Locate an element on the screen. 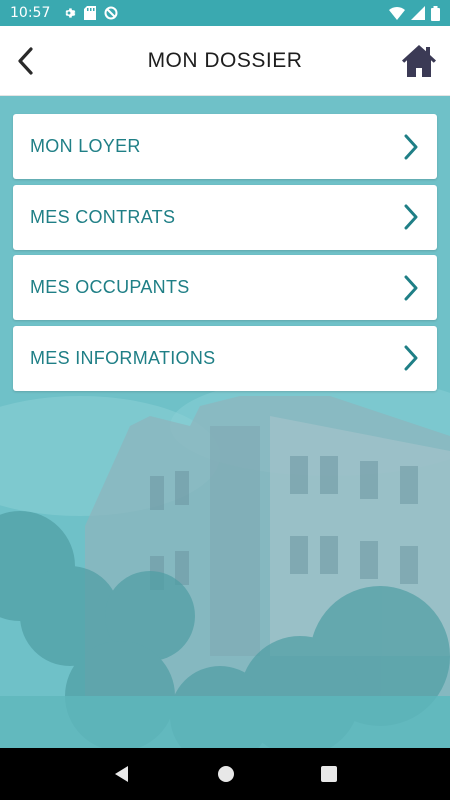  menu-item-mes-contrats: MES CONTRATS is located at coordinates (225, 217).